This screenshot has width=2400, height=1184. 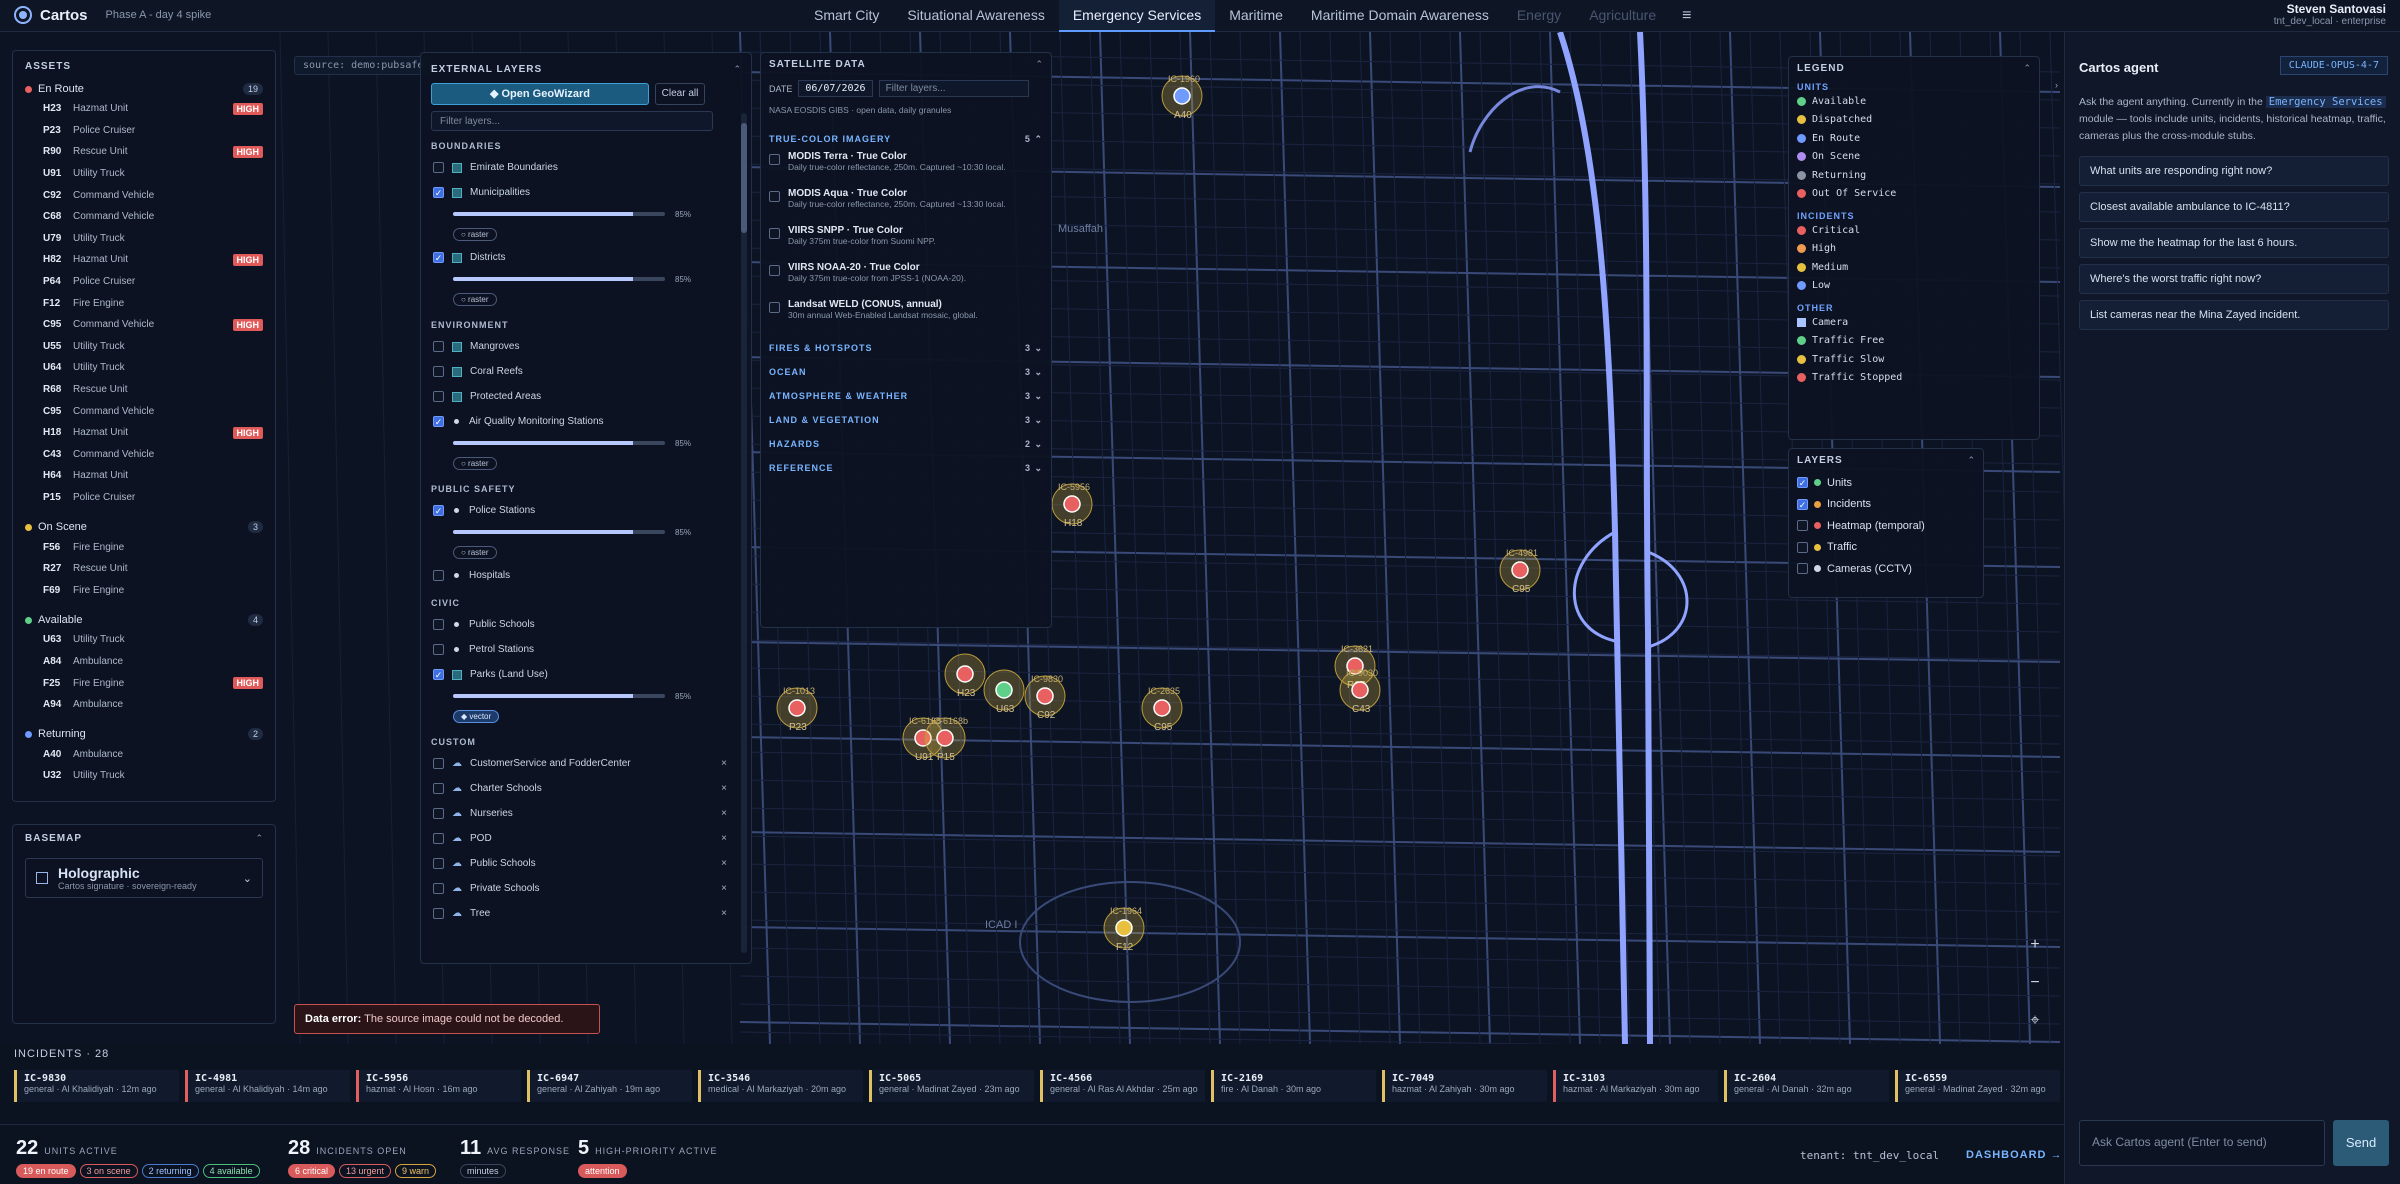 I want to click on tab-emergency-services: Emergency Services, so click(x=1137, y=16).